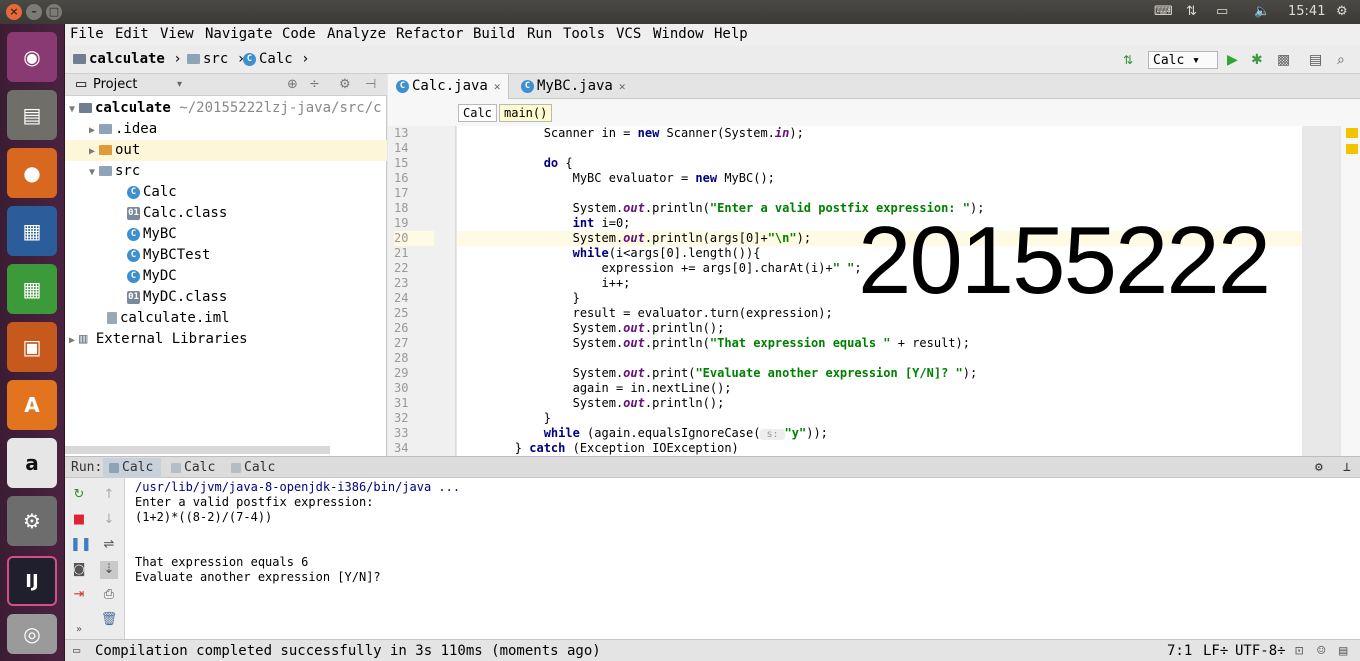 The height and width of the screenshot is (661, 1360). Describe the element at coordinates (226, 234) in the screenshot. I see `tree-item-mybc: C MyBC` at that location.